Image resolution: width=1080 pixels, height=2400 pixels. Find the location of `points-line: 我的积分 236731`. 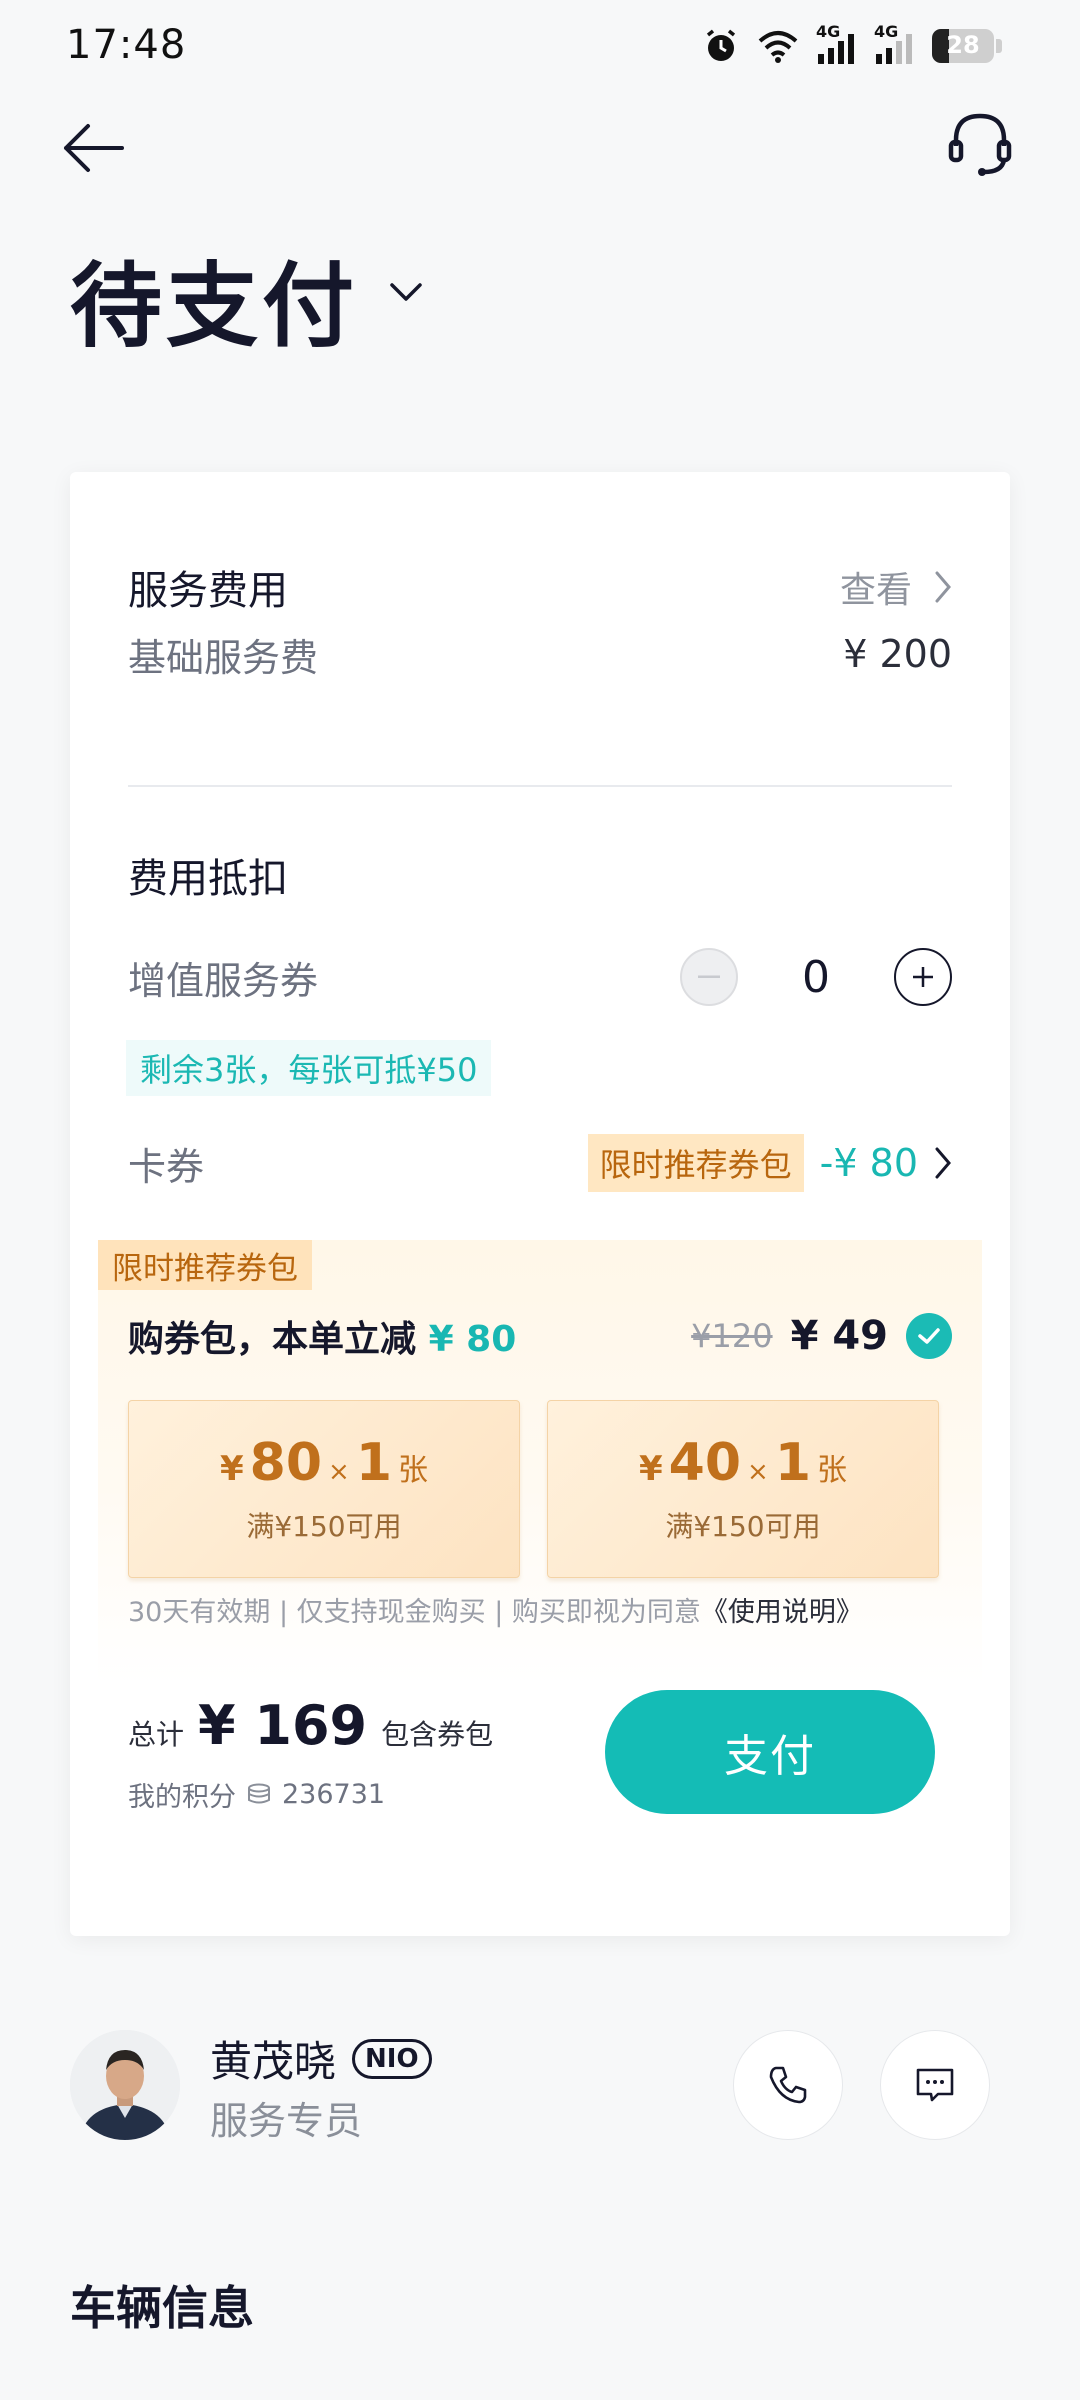

points-line: 我的积分 236731 is located at coordinates (310, 1794).